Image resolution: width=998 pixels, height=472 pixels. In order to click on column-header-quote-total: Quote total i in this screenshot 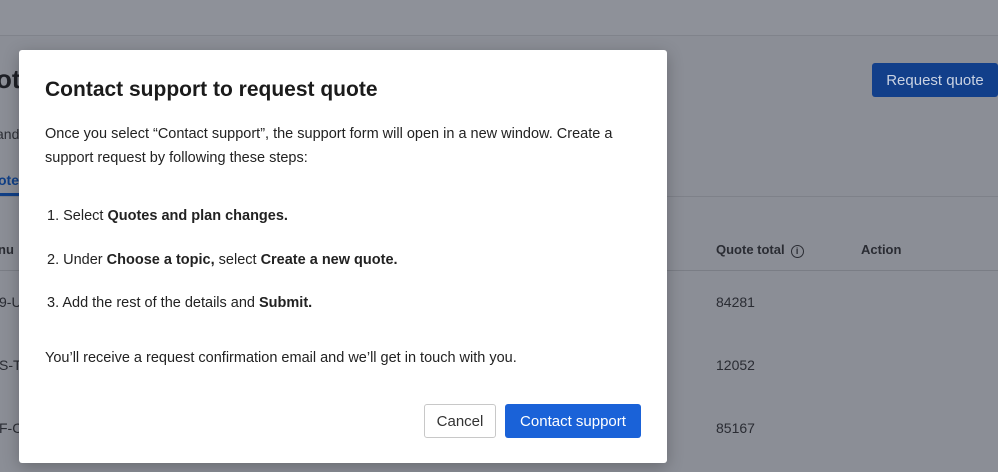, I will do `click(760, 250)`.